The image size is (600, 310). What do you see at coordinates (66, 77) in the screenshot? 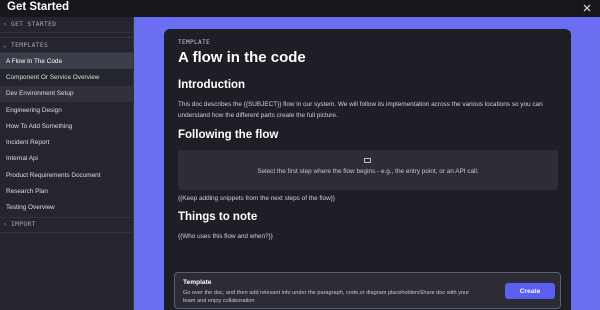
I see `template-item-component-overview: Component Or Service Overview` at bounding box center [66, 77].